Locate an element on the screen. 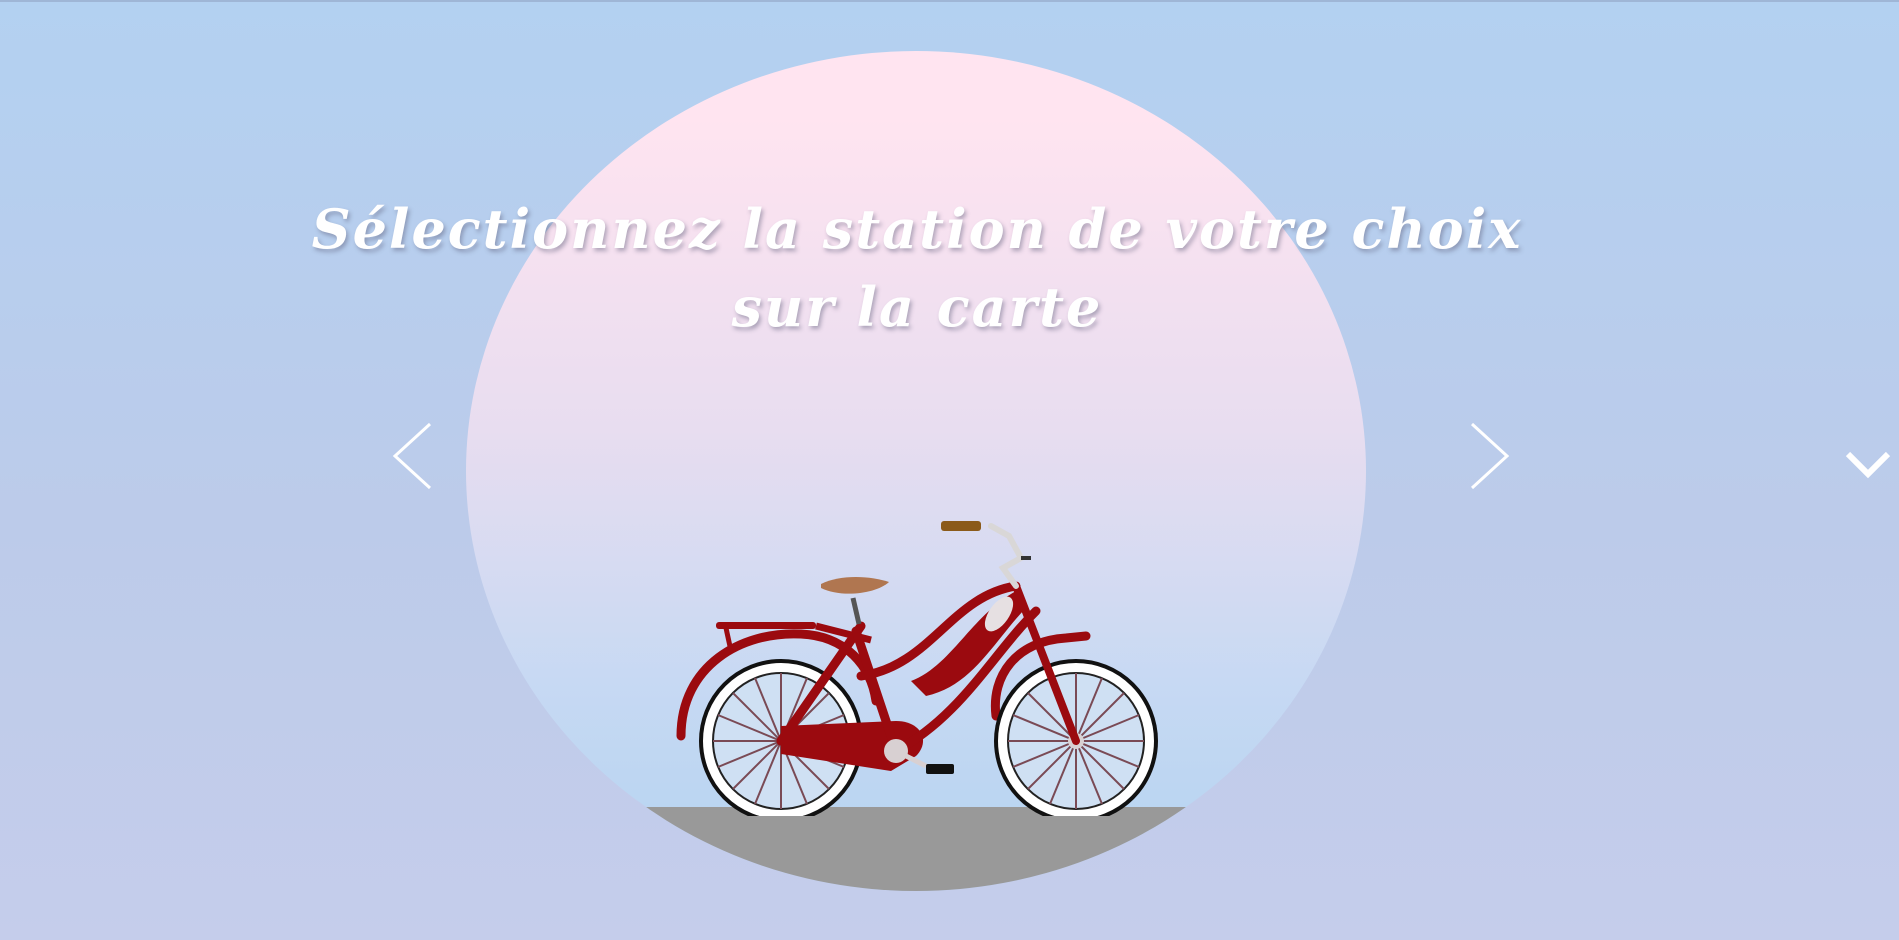  chevron-right-icon is located at coordinates (1490, 456).